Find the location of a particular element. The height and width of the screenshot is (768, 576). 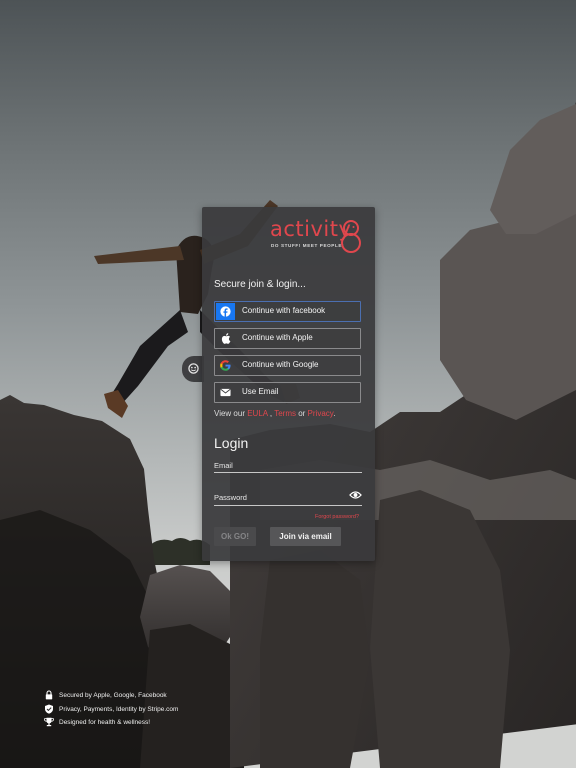

continue-apple-label: Continue with Apple is located at coordinates (277, 337).